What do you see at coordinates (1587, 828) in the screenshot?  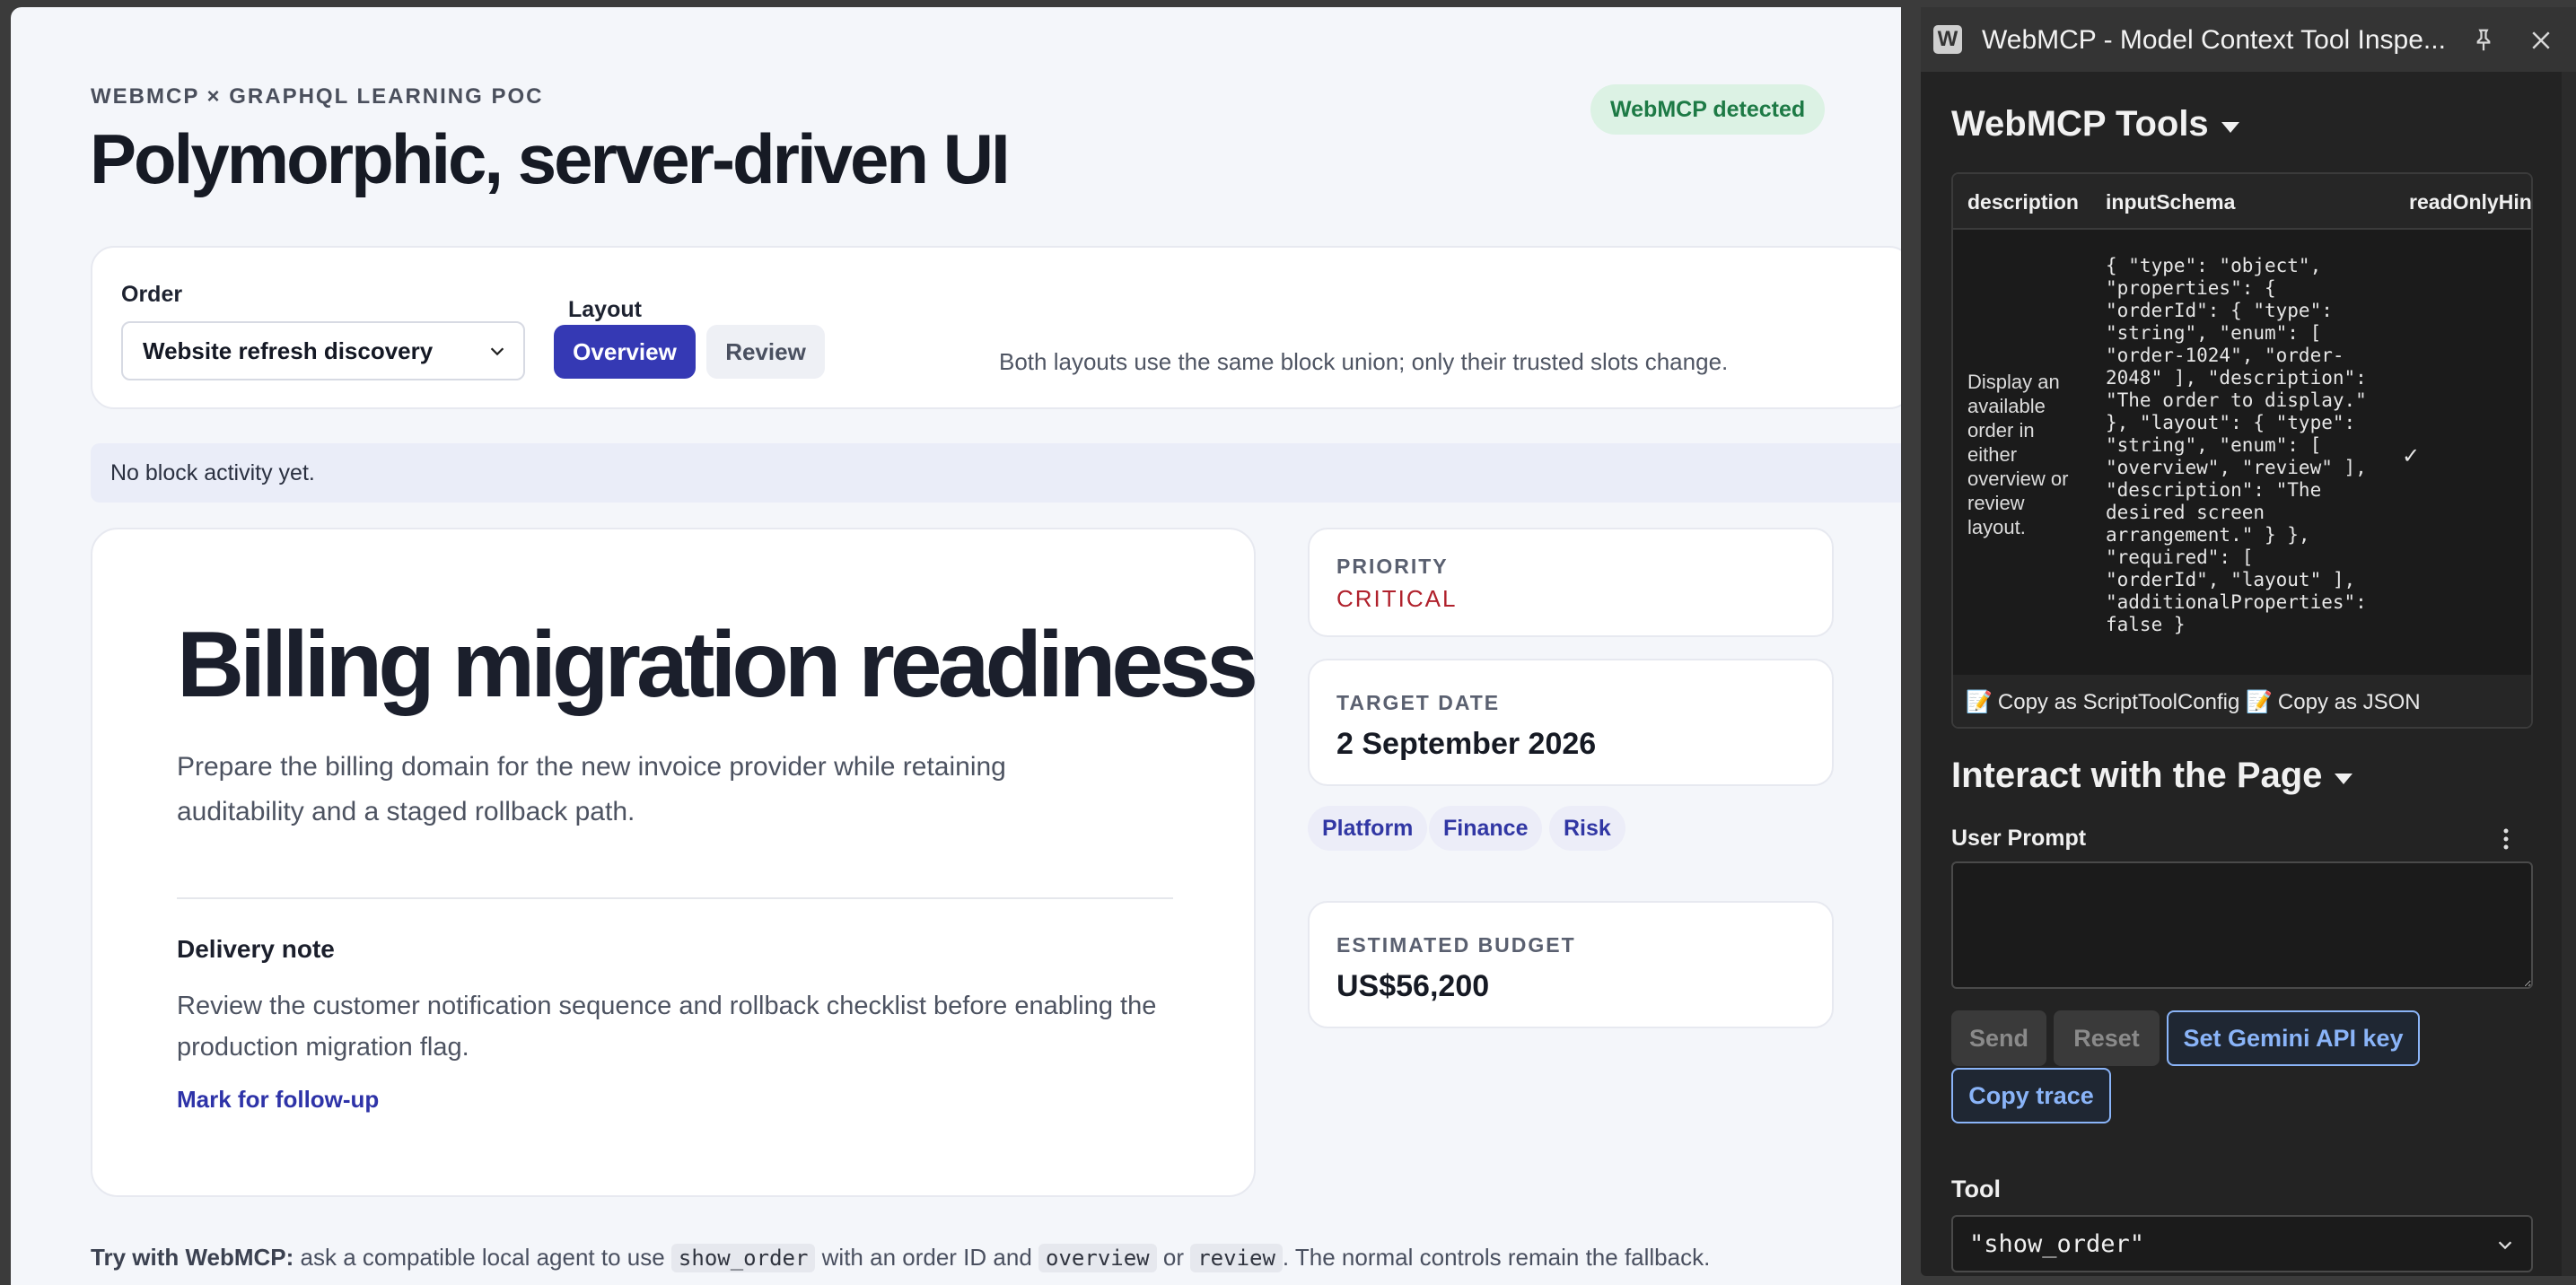 I see `tag-risk: Risk` at bounding box center [1587, 828].